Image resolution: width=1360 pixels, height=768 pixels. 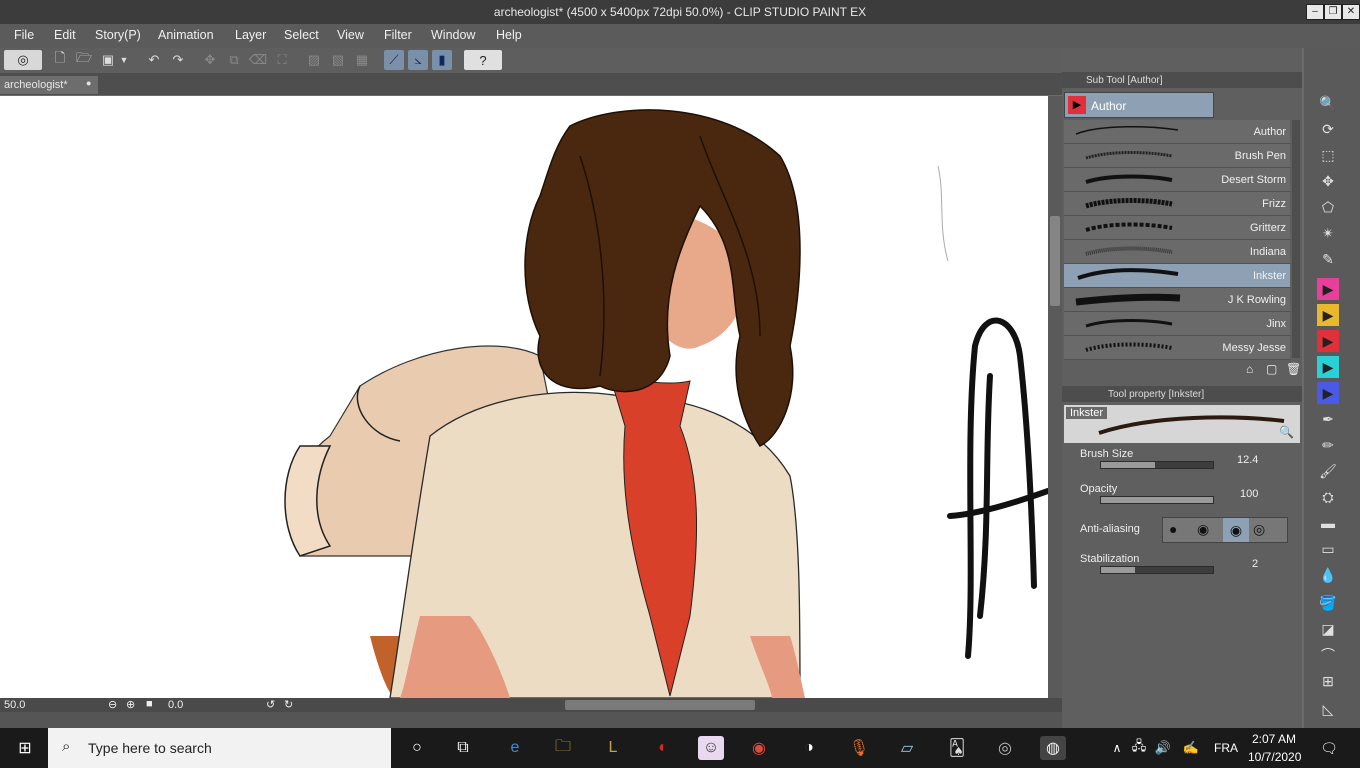 What do you see at coordinates (130, 704) in the screenshot?
I see `zoom-in-icon: ⊕` at bounding box center [130, 704].